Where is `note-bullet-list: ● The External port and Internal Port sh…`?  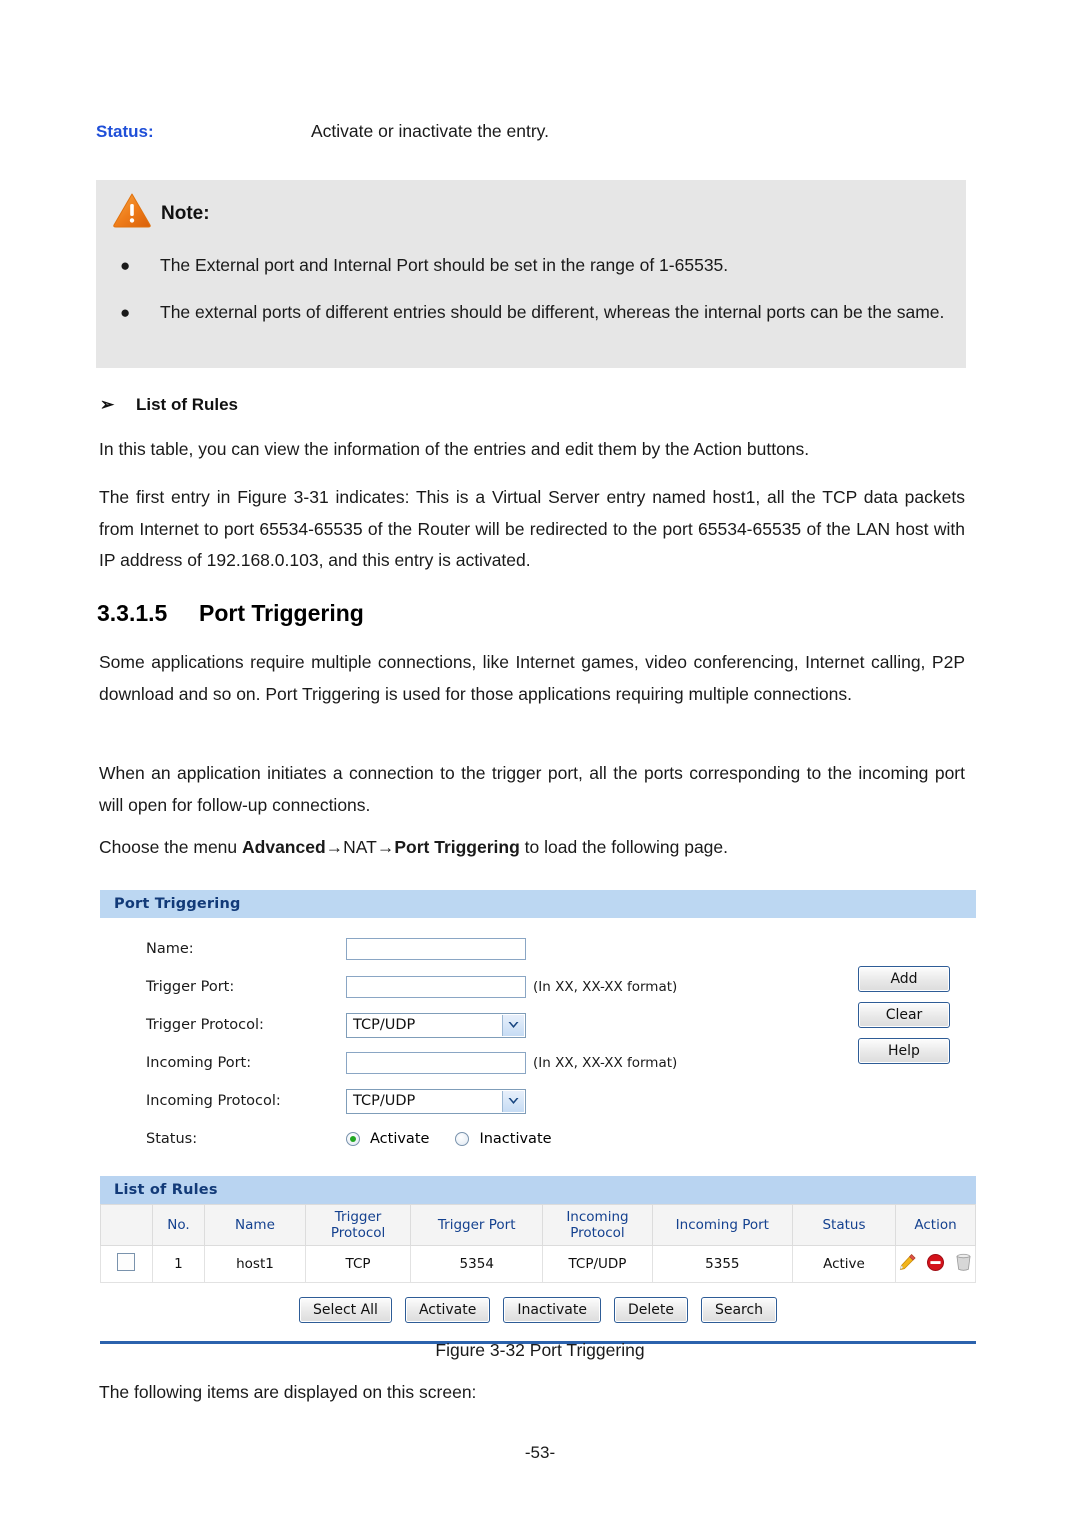
note-bullet-list: ● The External port and Internal Port sh… is located at coordinates (531, 297).